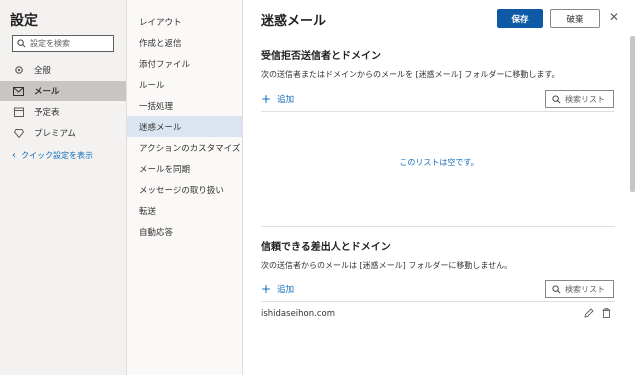 The image size is (640, 375). Describe the element at coordinates (156, 106) in the screenshot. I see `menu-item-label: 一括処理` at that location.